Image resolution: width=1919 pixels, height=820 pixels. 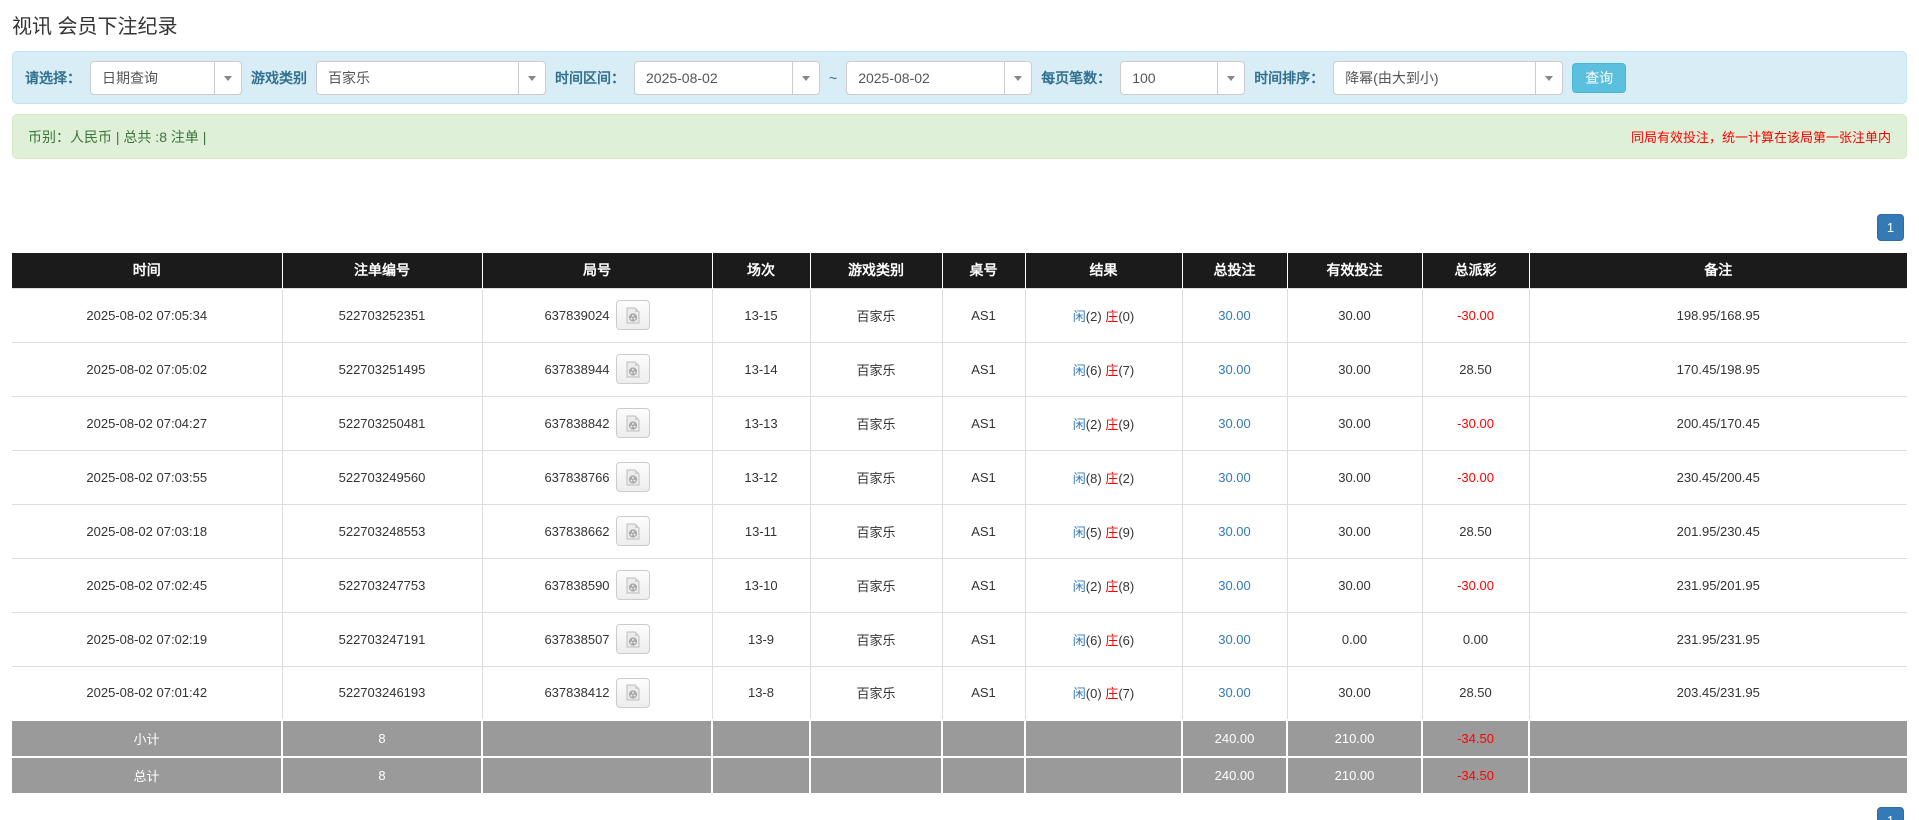 I want to click on round-id-cell: 637838412, so click(x=597, y=693).